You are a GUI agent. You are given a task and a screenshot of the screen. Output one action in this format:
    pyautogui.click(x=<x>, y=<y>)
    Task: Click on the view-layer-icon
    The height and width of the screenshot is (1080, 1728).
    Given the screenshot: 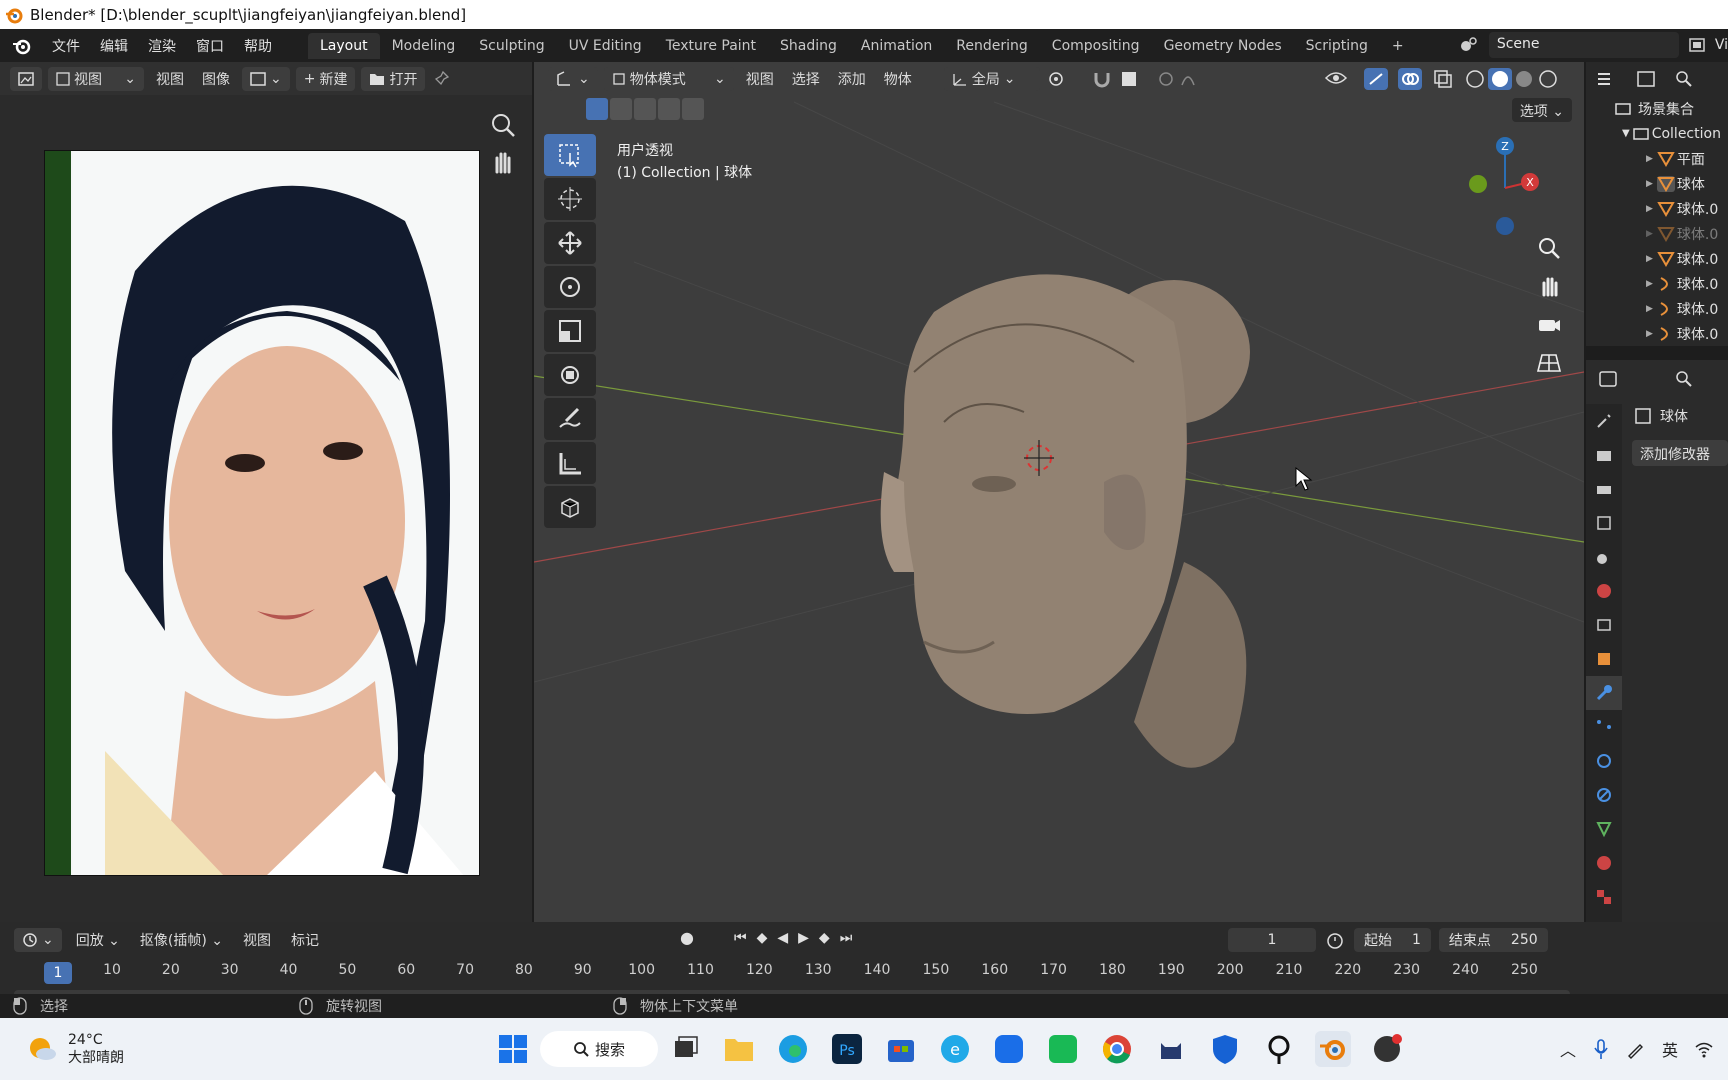 What is the action you would take?
    pyautogui.click(x=1697, y=45)
    